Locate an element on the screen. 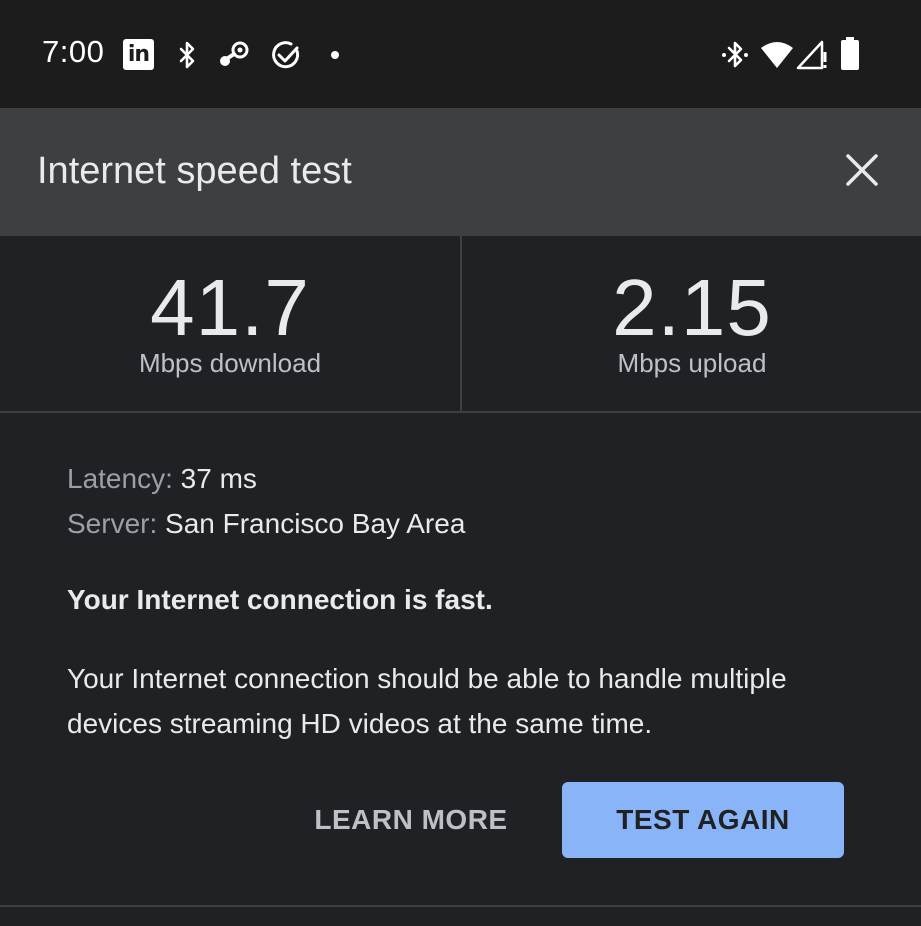 This screenshot has width=921, height=926. server-value: San Francisco Bay Area is located at coordinates (315, 523).